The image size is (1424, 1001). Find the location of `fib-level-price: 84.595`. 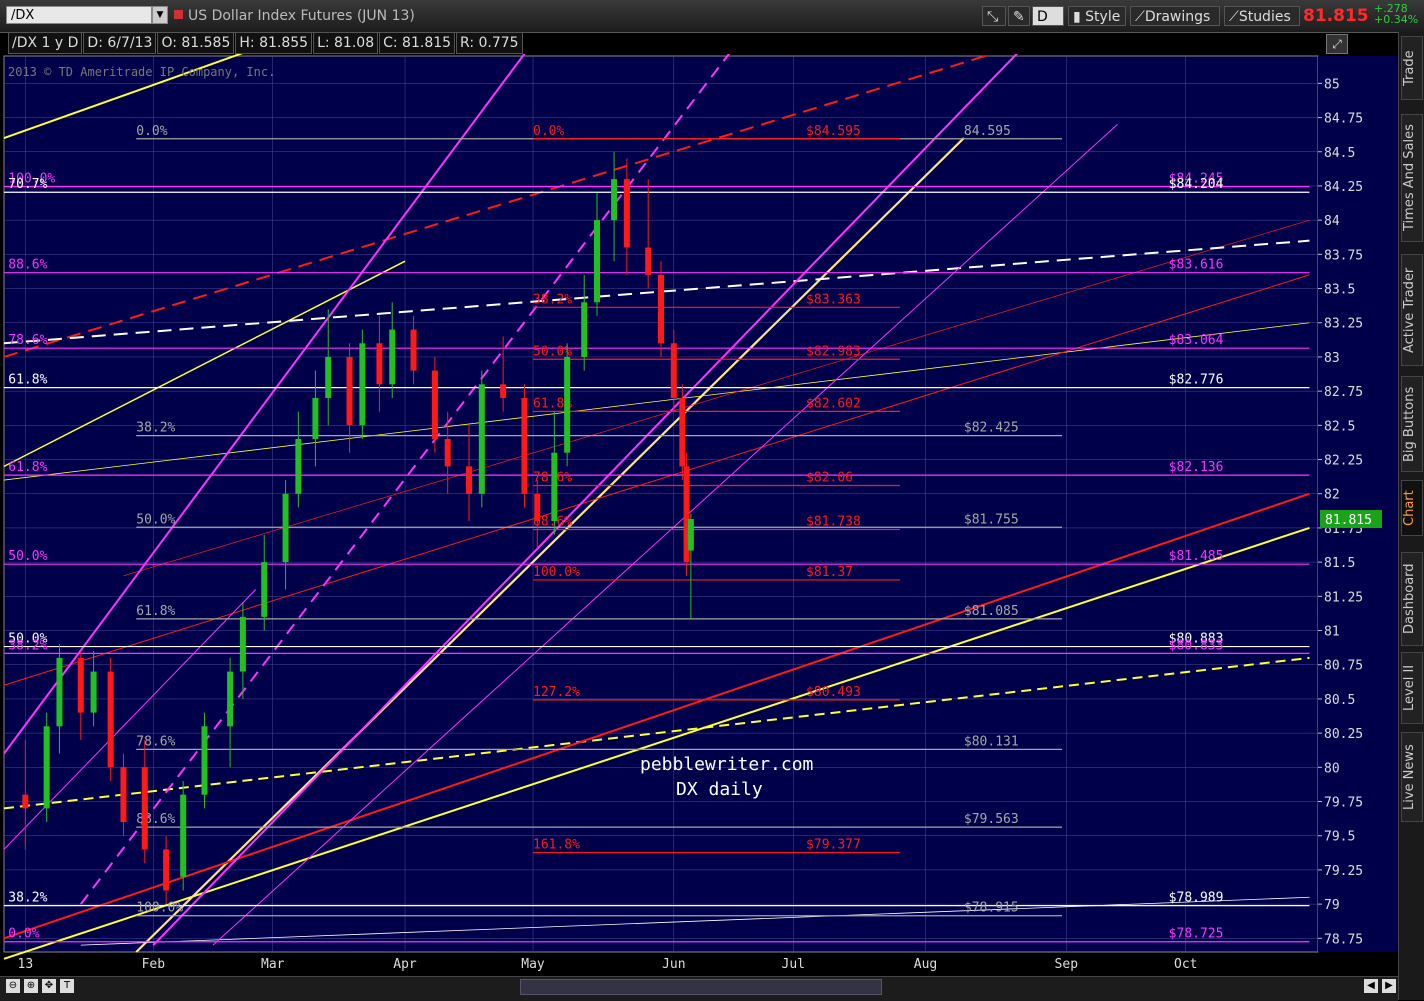

fib-level-price: 84.595 is located at coordinates (987, 131).